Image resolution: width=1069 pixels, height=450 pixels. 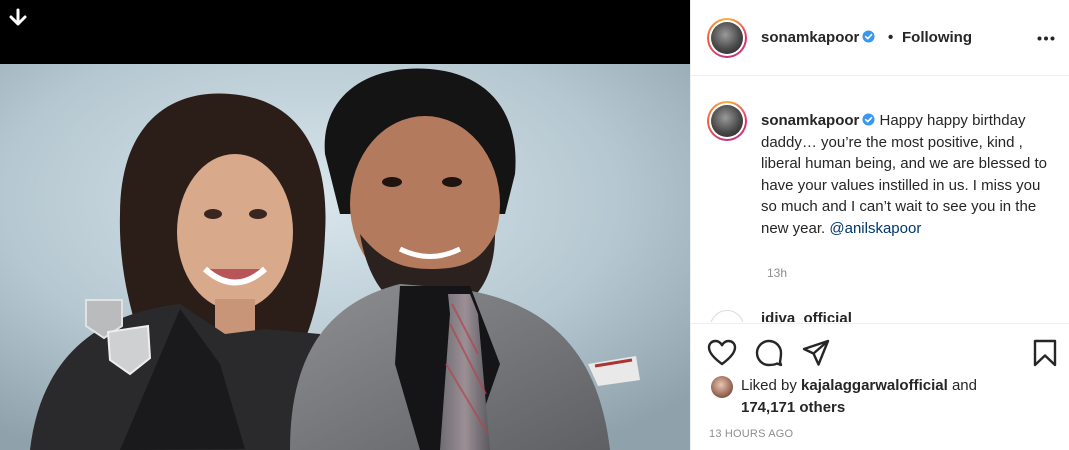 I want to click on comment-peek: idiva_official, so click(x=880, y=315).